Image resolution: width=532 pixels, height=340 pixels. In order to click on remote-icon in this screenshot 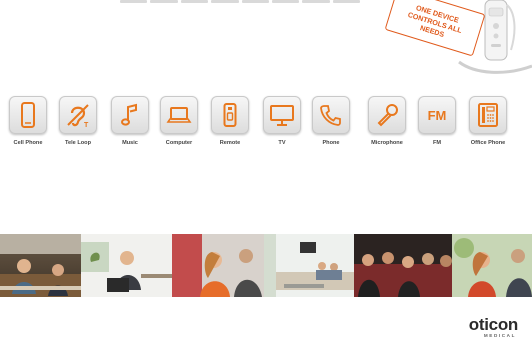, I will do `click(230, 115)`.